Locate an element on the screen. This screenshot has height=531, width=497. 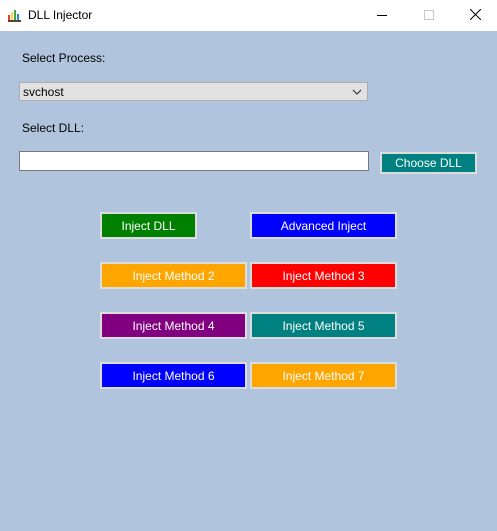
choose-dll-button: Choose DLL is located at coordinates (428, 163).